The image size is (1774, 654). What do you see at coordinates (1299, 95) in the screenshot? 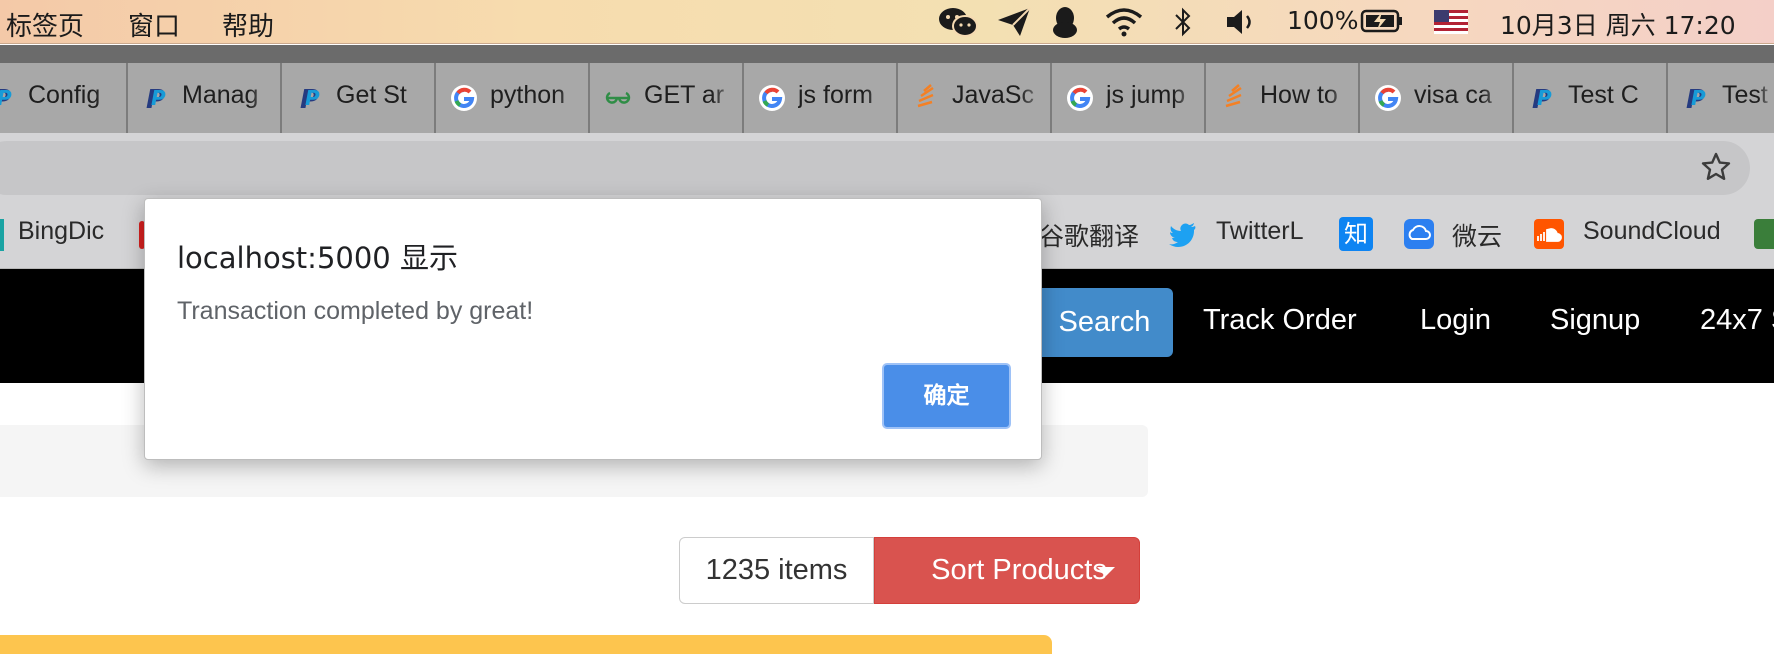
I see `tab-title: How to` at bounding box center [1299, 95].